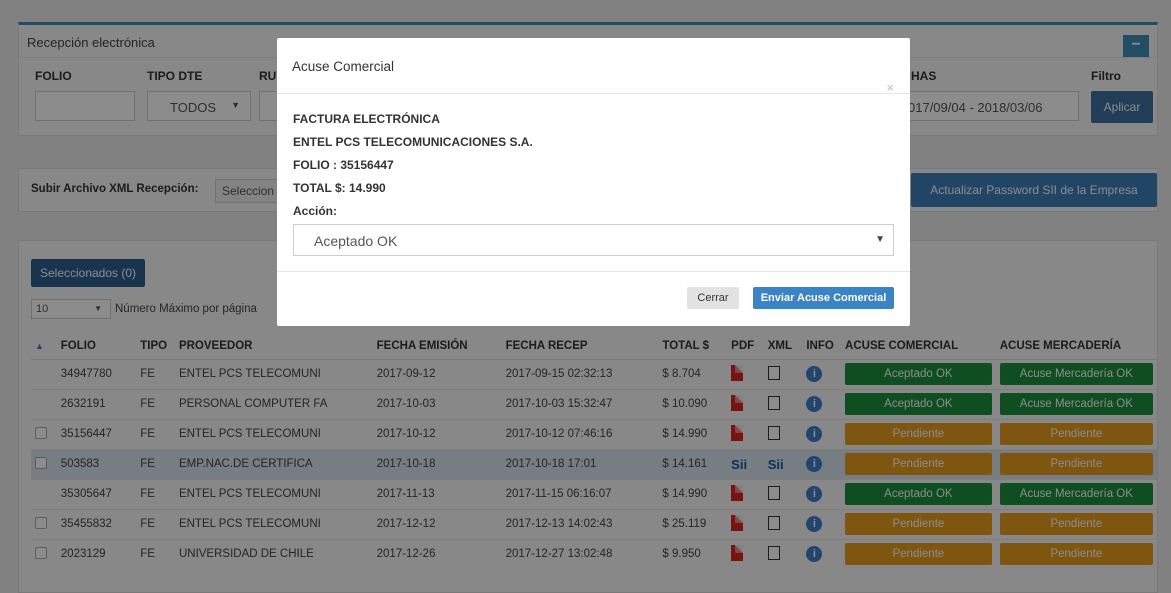  What do you see at coordinates (823, 298) in the screenshot?
I see `enviar-acuse-button: Enviar Acuse Comercial` at bounding box center [823, 298].